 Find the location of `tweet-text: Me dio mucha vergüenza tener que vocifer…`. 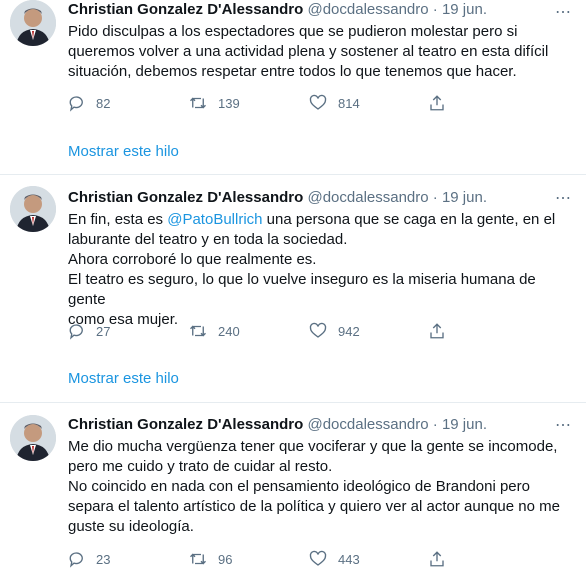

tweet-text: Me dio mucha vergüenza tener que vocifer… is located at coordinates (314, 486).